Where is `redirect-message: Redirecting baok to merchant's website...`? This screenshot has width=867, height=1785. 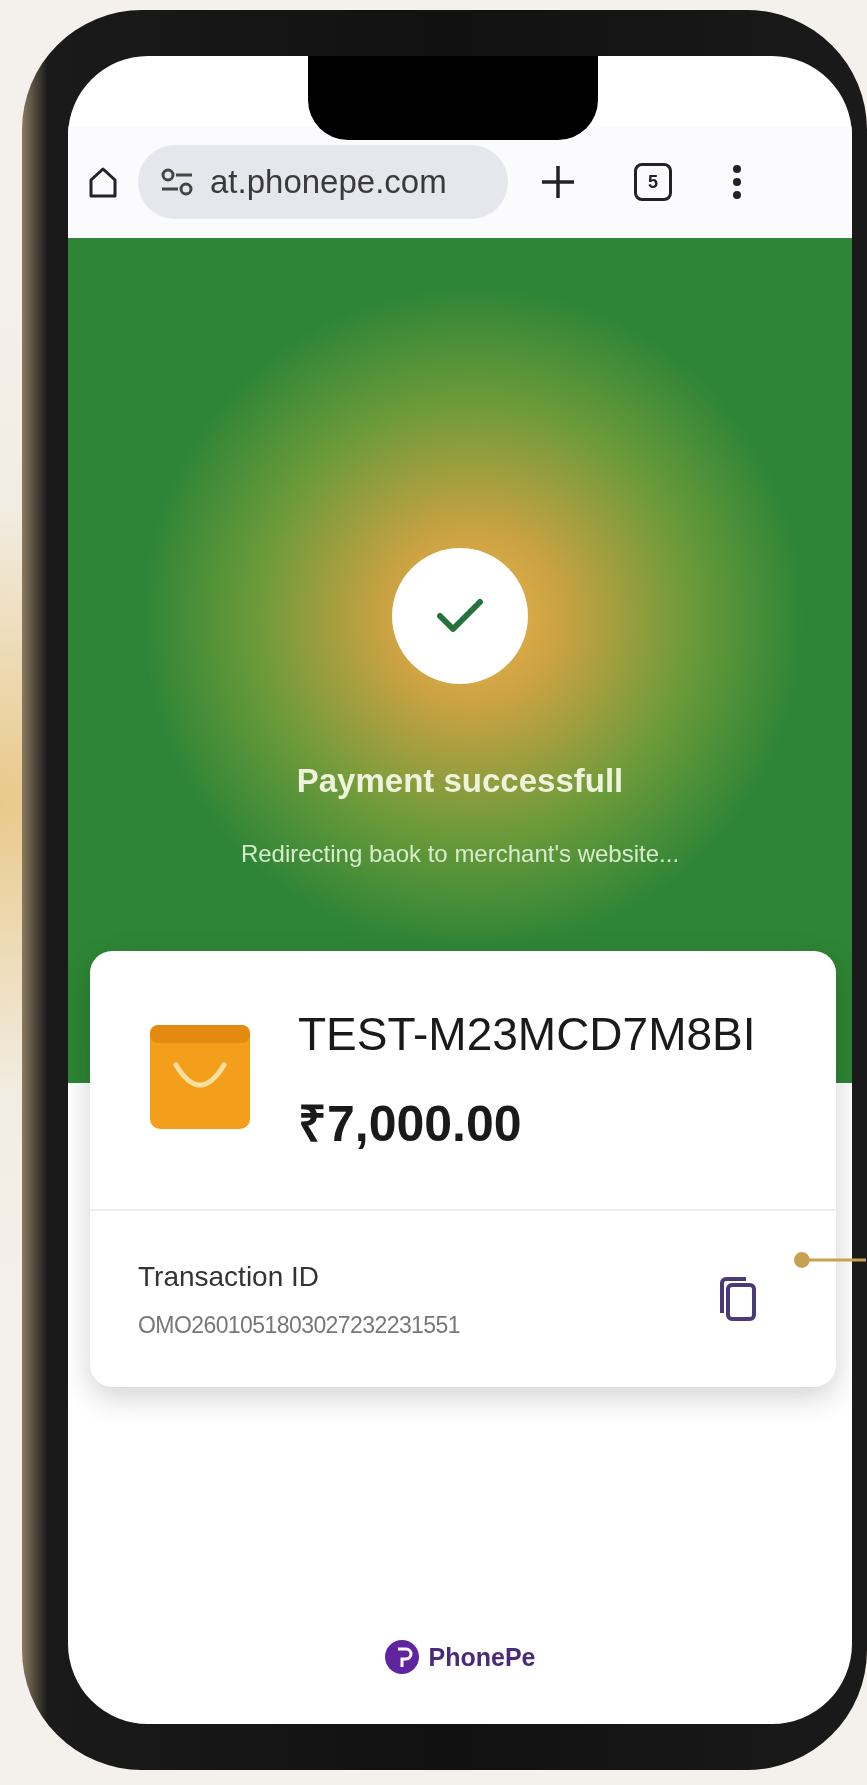
redirect-message: Redirecting baok to merchant's website... is located at coordinates (460, 853).